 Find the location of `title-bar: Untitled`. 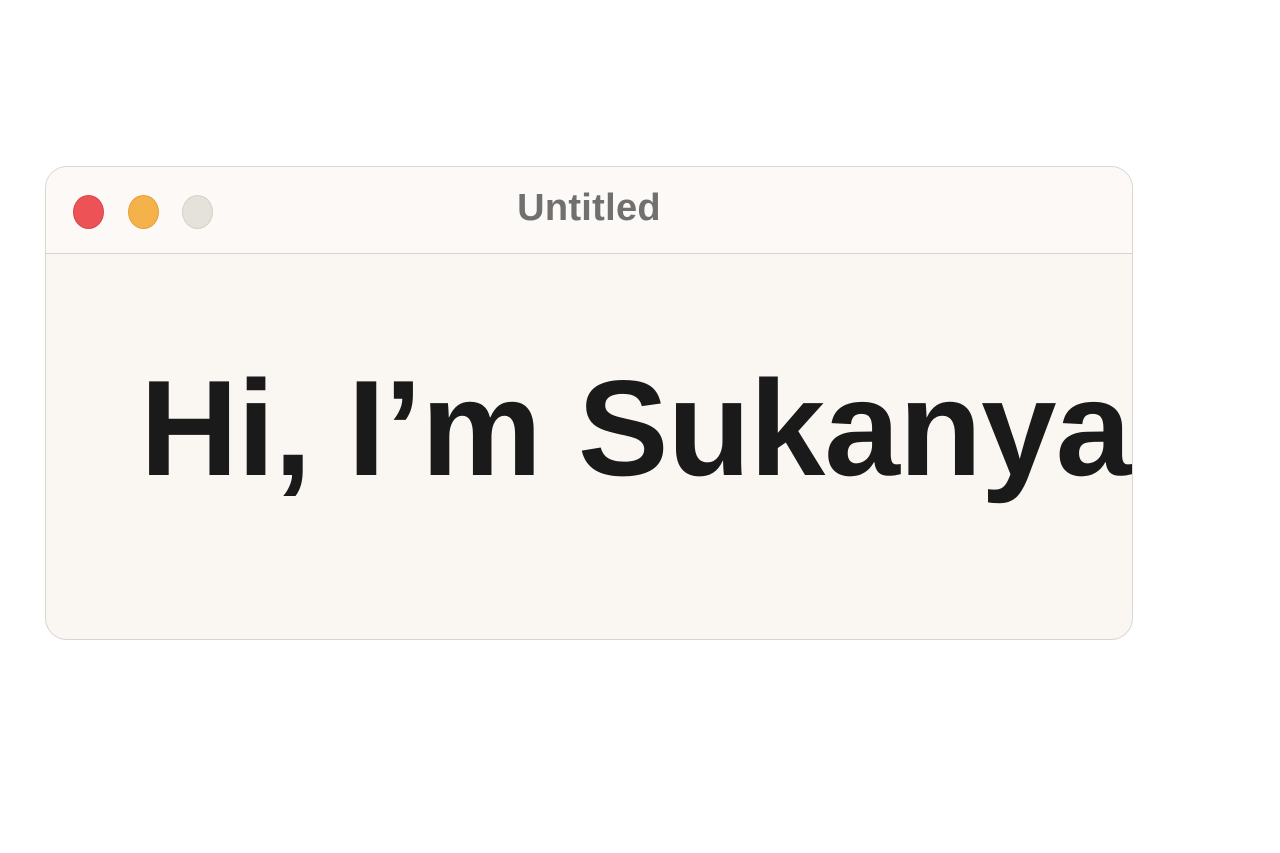

title-bar: Untitled is located at coordinates (589, 210).